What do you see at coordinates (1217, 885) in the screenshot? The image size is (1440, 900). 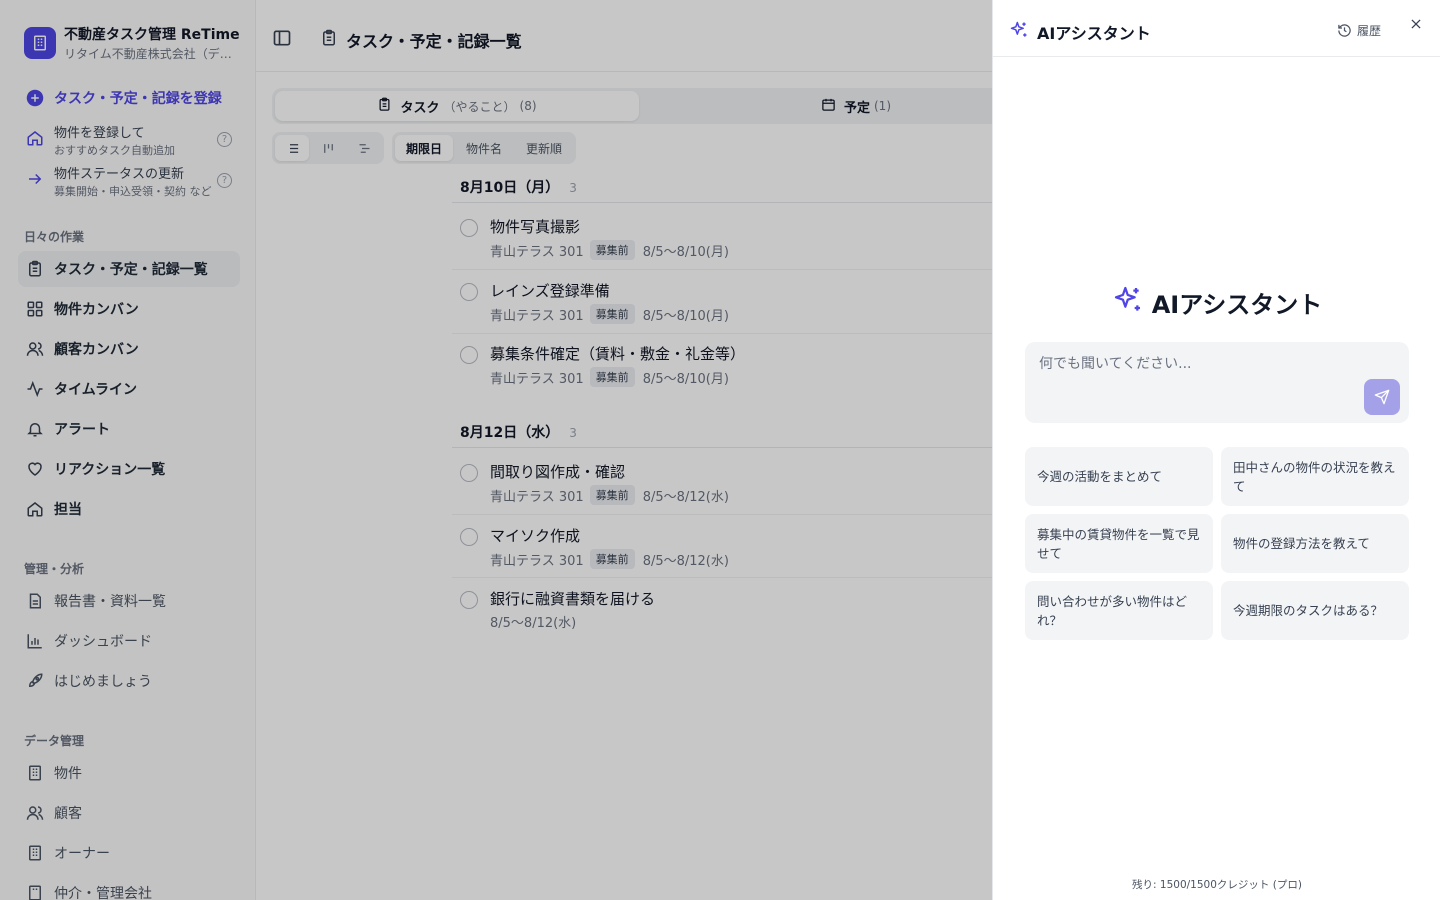 I see `credits-remaining: 残り: 1500/1500クレジット (プロ)` at bounding box center [1217, 885].